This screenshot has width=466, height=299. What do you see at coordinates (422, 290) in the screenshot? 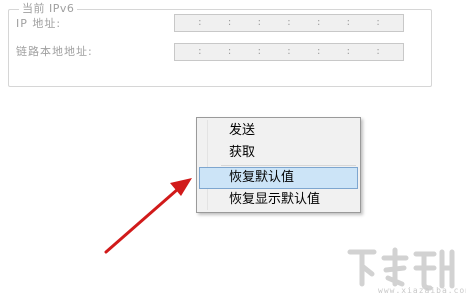
I see `watermark-site-text: www.xiazaiba.com` at bounding box center [422, 290].